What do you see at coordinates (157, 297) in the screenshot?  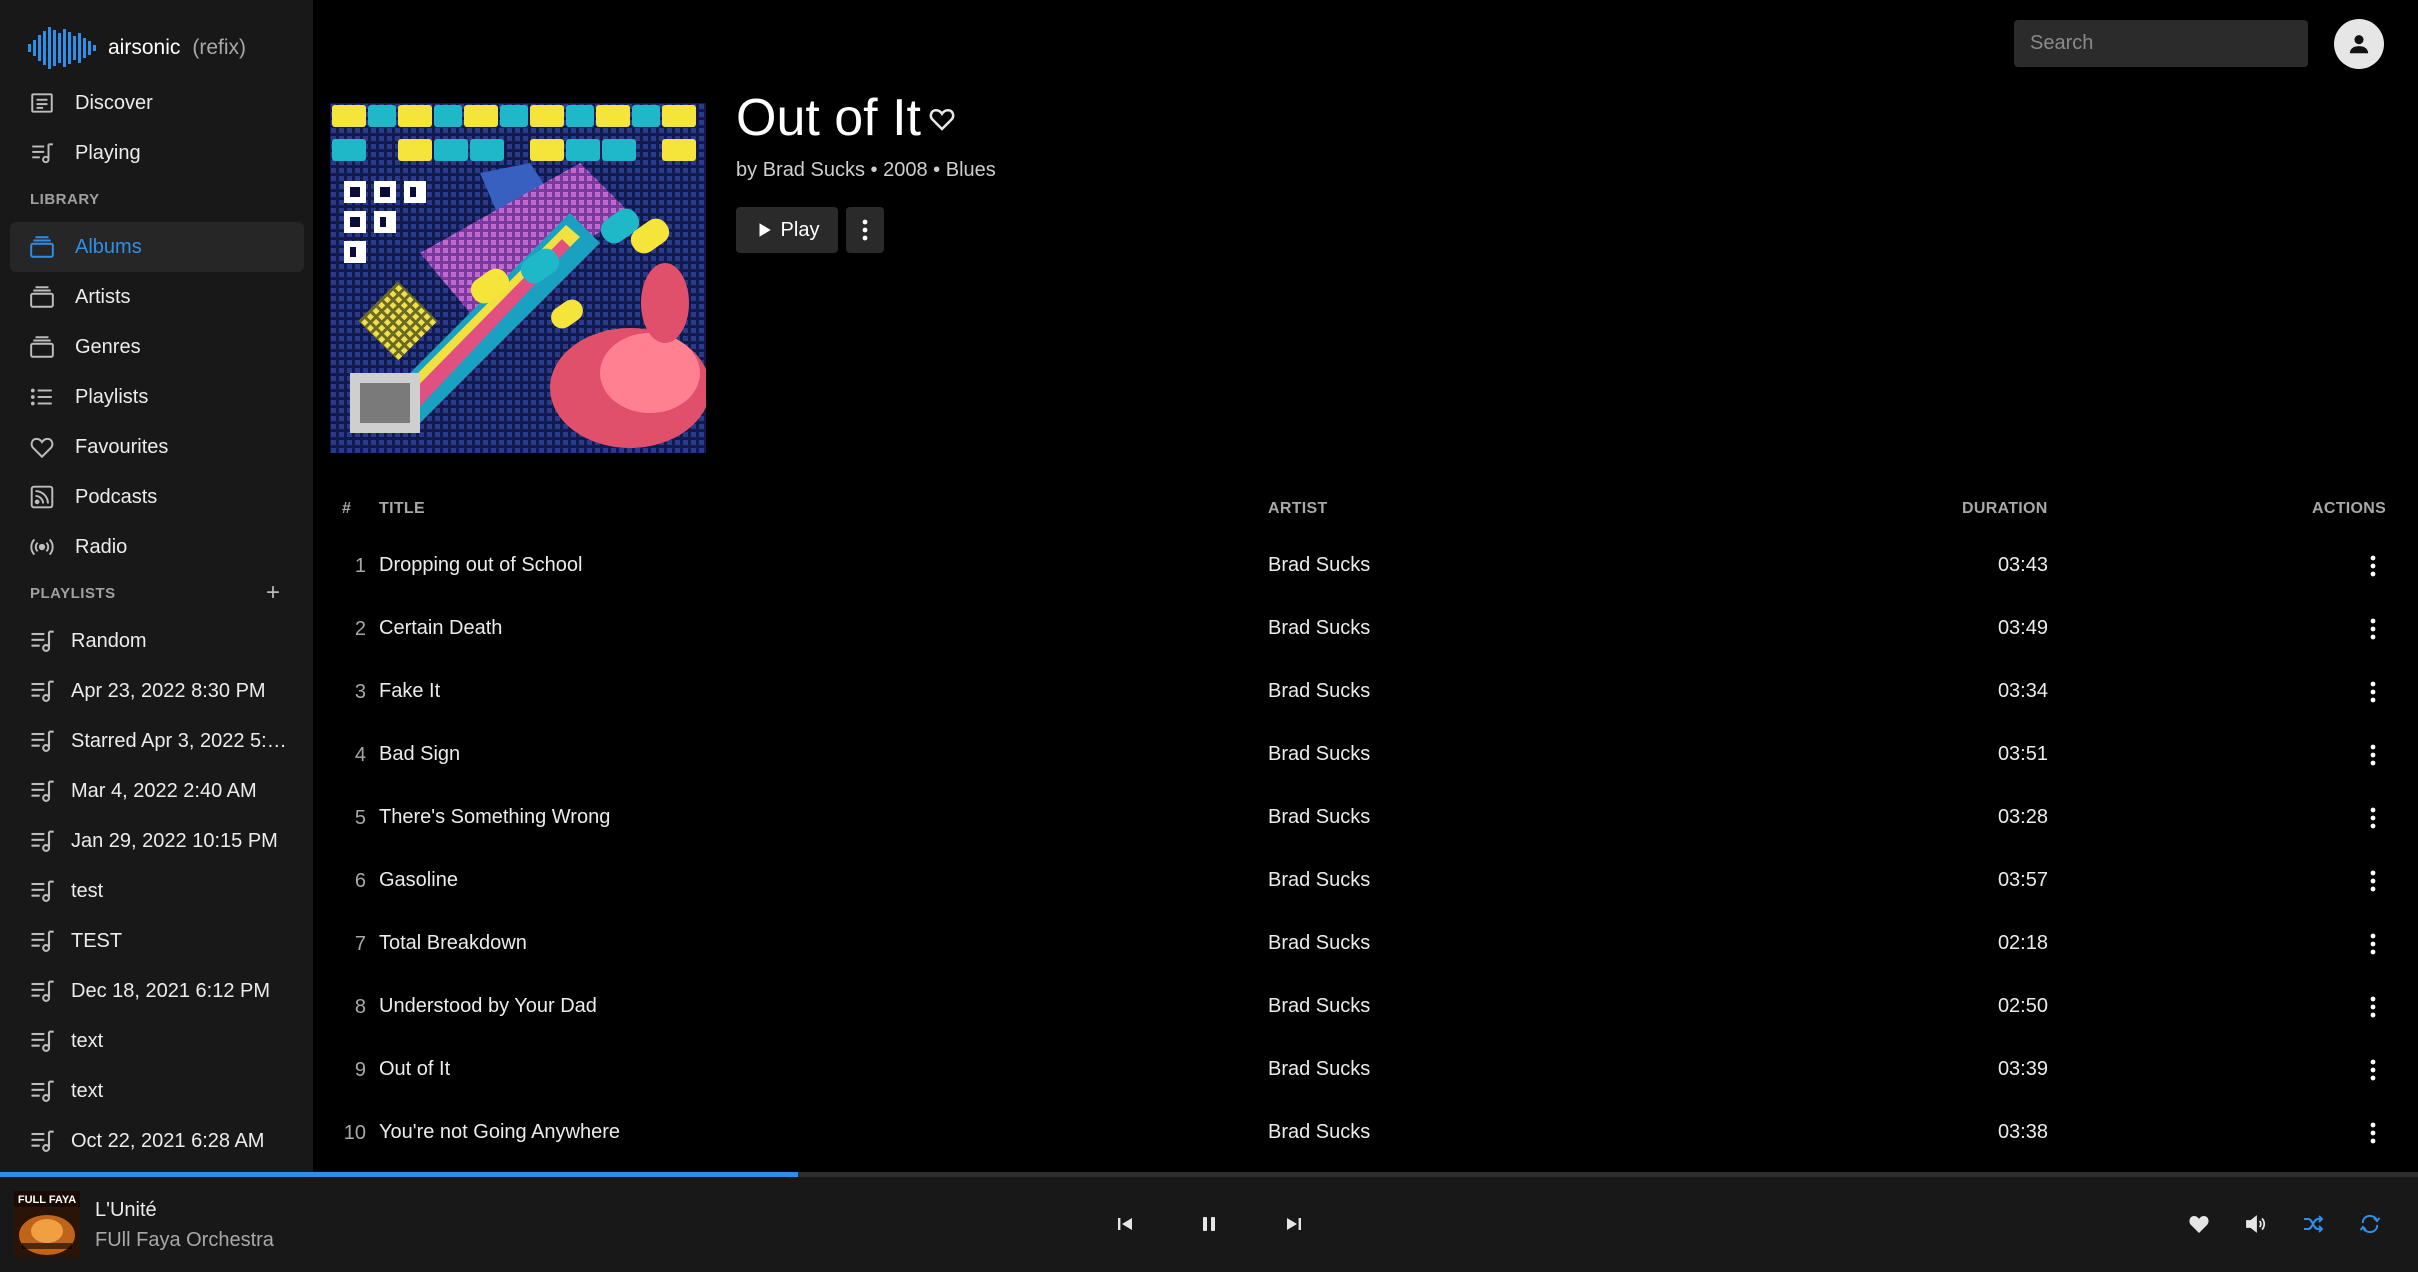 I see `sidebar-item-artists: Artists` at bounding box center [157, 297].